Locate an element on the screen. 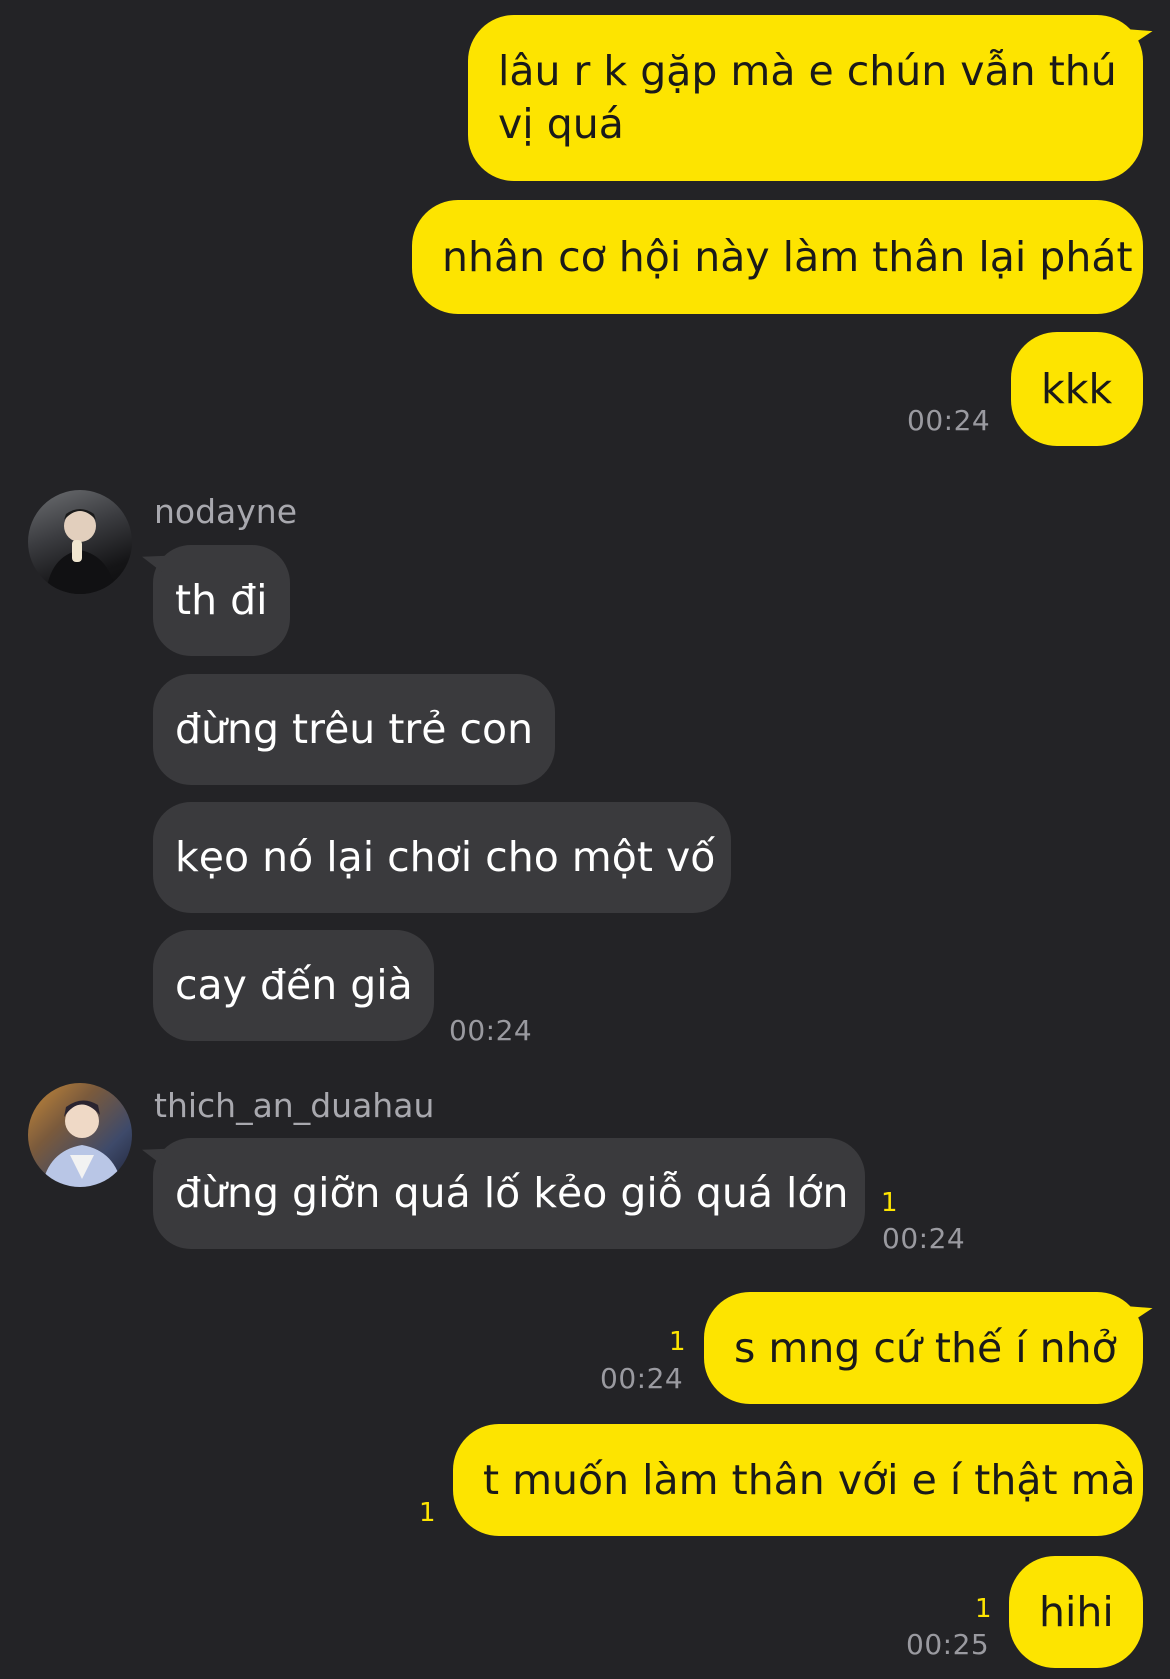 The width and height of the screenshot is (1170, 1679). their-message-bubble: cay đến già is located at coordinates (293, 985).